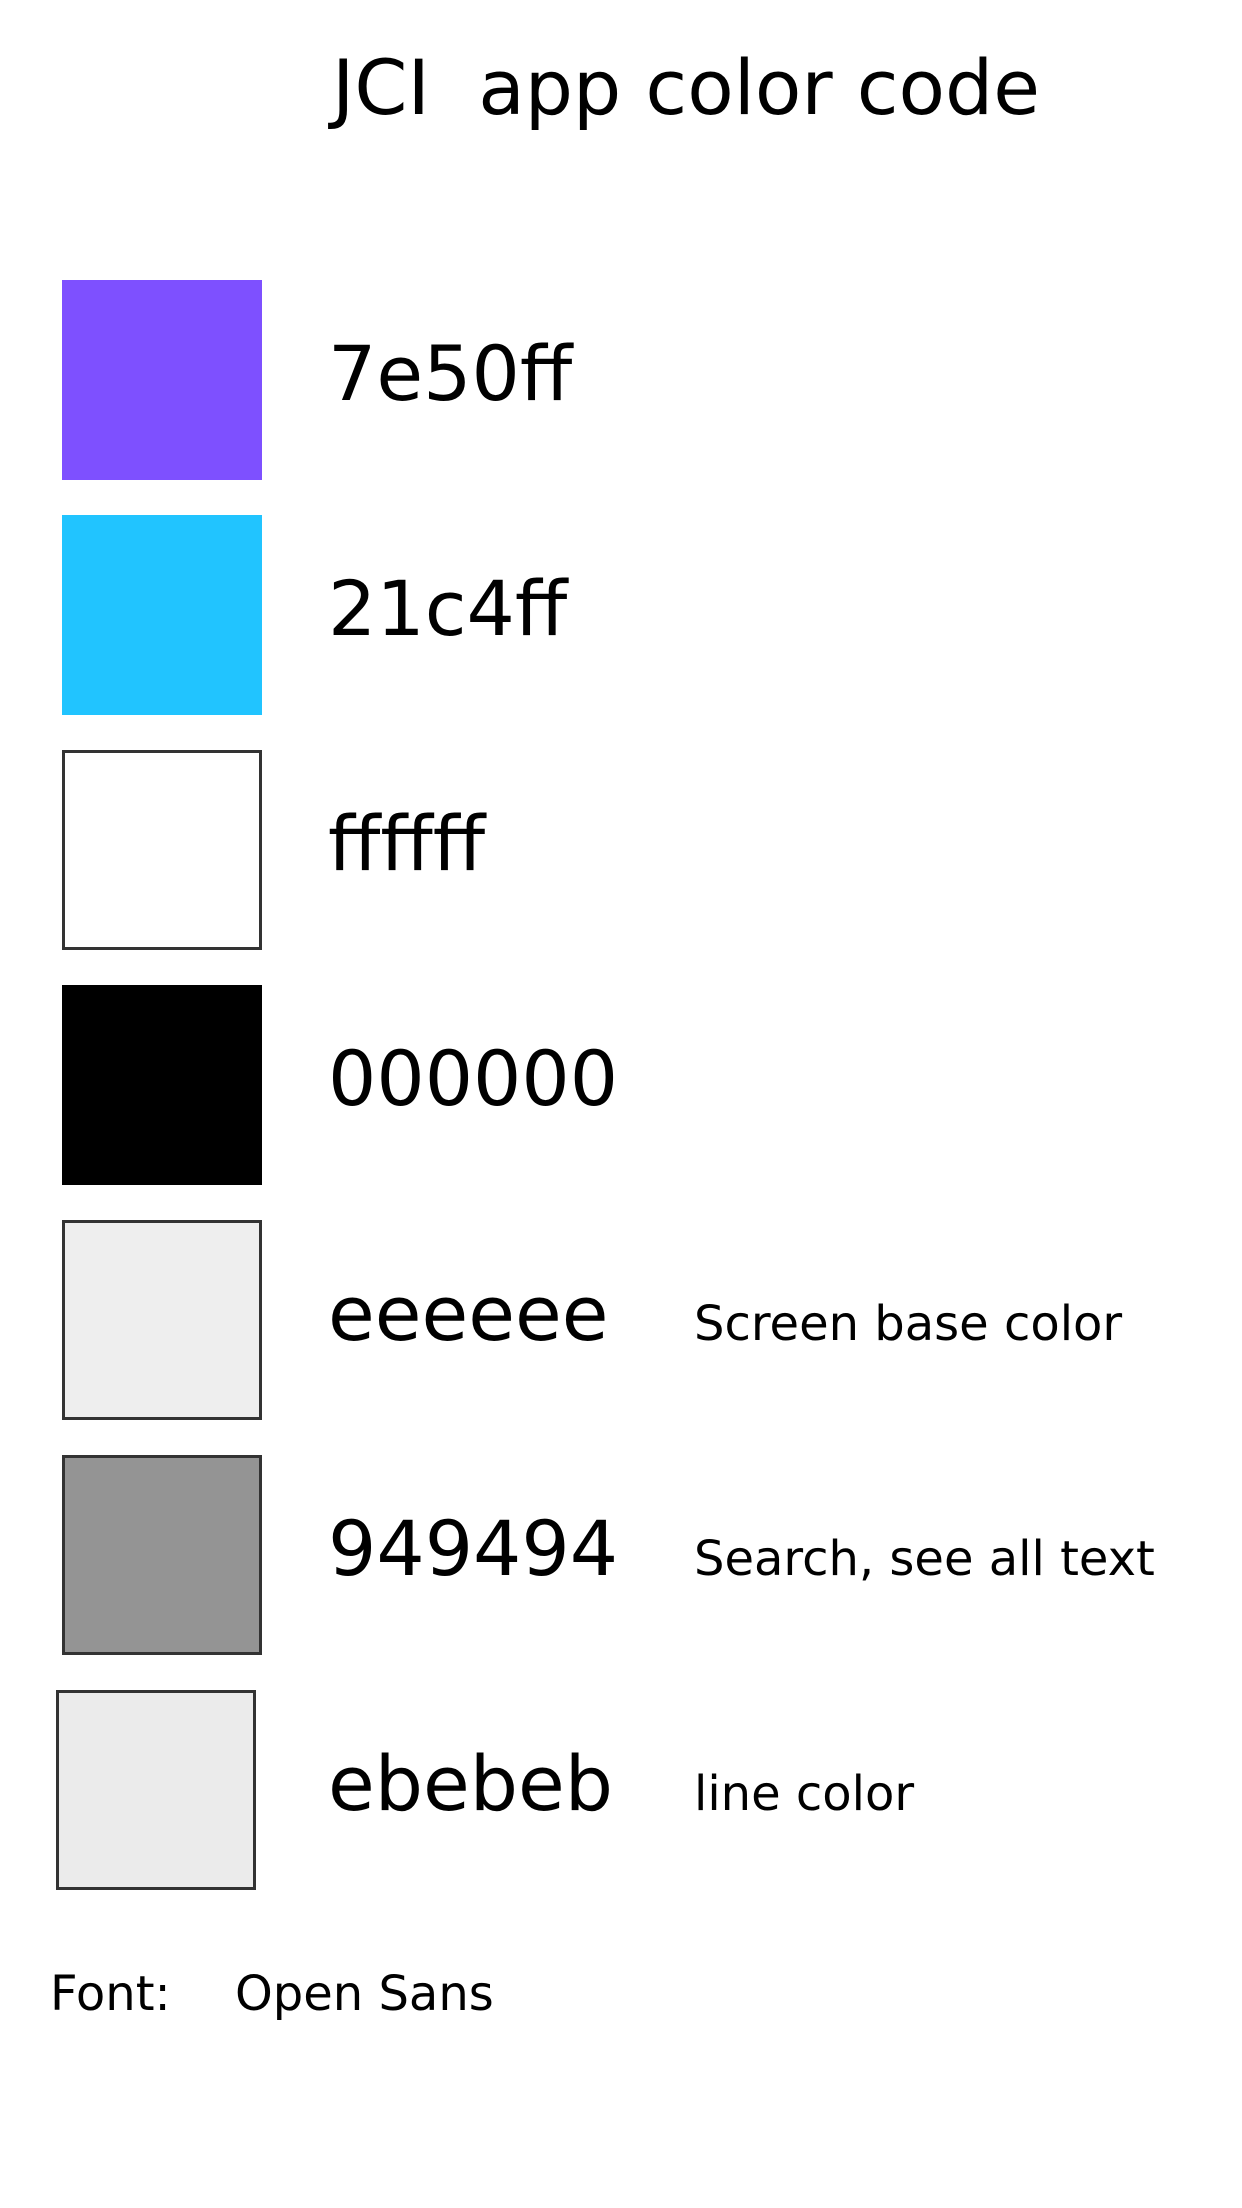 This screenshot has width=1242, height=2208. Describe the element at coordinates (162, 380) in the screenshot. I see `color-swatch-purple` at that location.